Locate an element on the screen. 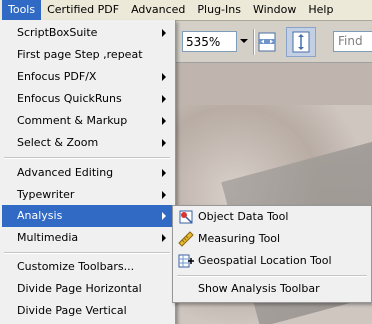  fit-page-icon is located at coordinates (301, 42).